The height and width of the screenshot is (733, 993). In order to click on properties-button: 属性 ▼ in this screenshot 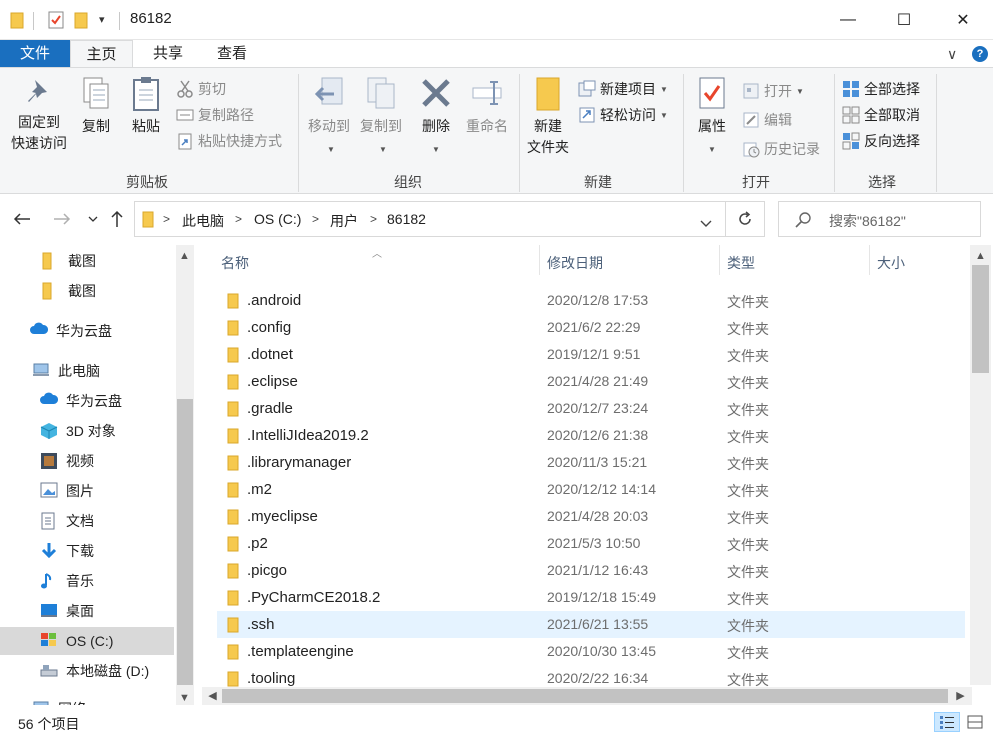, I will do `click(712, 118)`.